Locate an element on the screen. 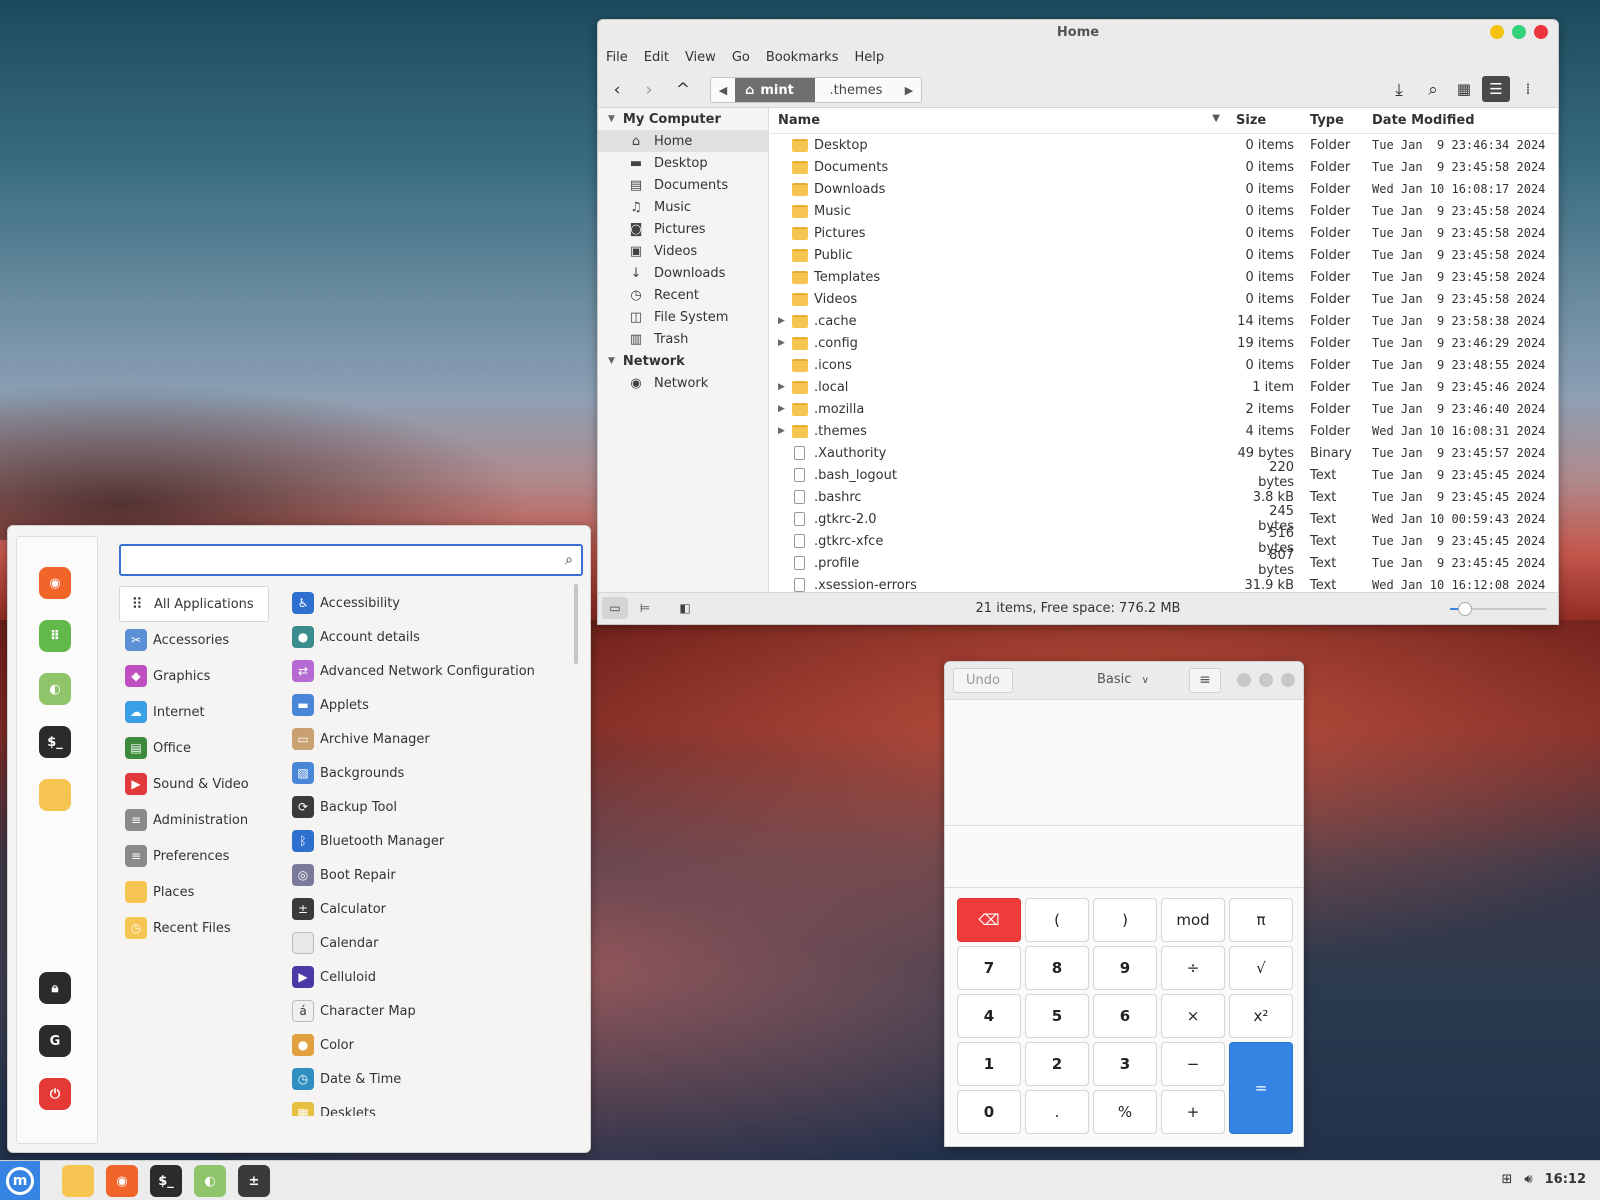 The image size is (1600, 1200). app-item: ● Account details is located at coordinates (434, 637).